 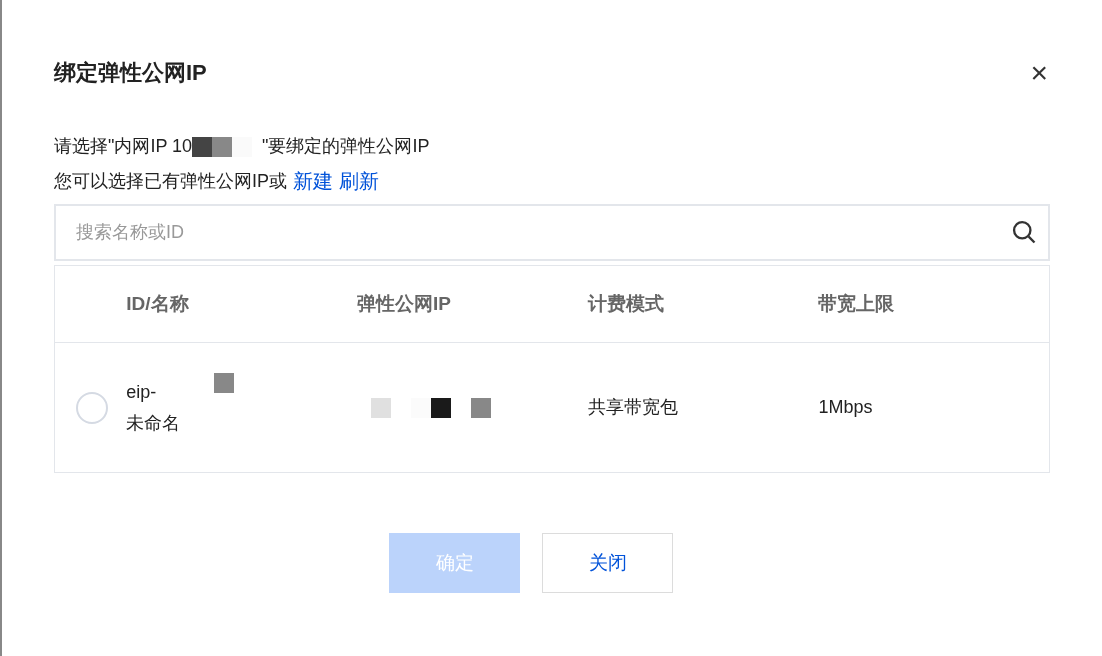 I want to click on table-cell-text: 1Mbps, so click(x=846, y=407).